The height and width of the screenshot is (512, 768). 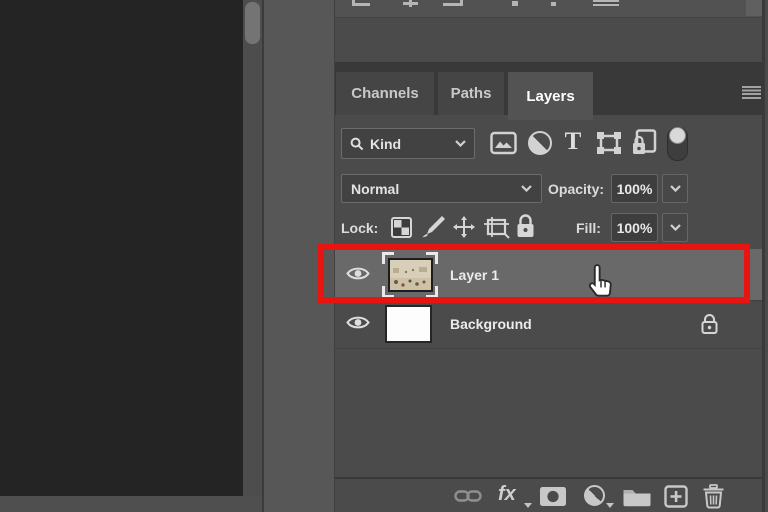 What do you see at coordinates (548, 8) in the screenshot?
I see `panel-above-remnant` at bounding box center [548, 8].